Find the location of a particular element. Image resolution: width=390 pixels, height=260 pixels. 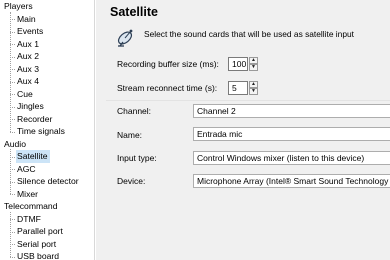

tree-item: Recorder is located at coordinates (34, 119).